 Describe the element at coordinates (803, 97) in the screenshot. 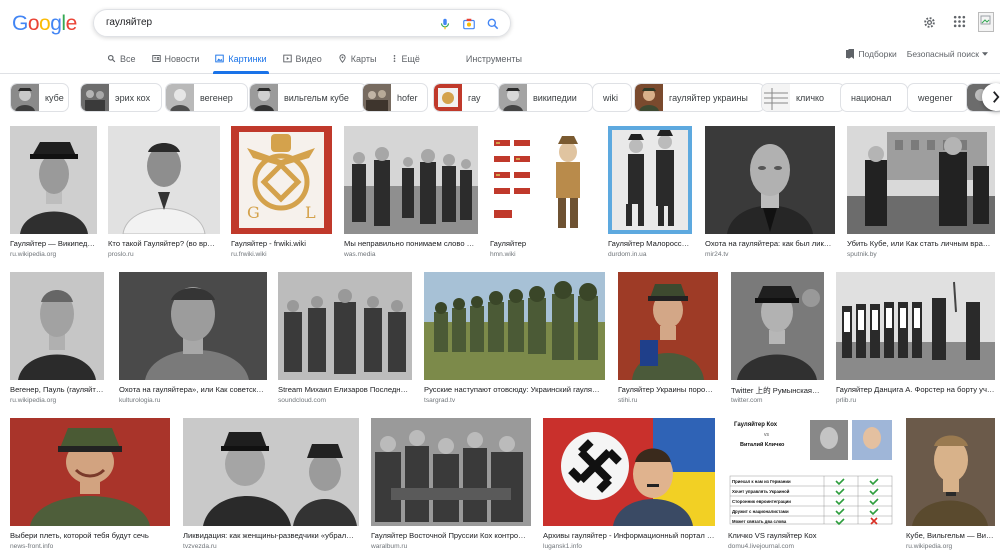

I see `chip-klitschko: кличко` at that location.